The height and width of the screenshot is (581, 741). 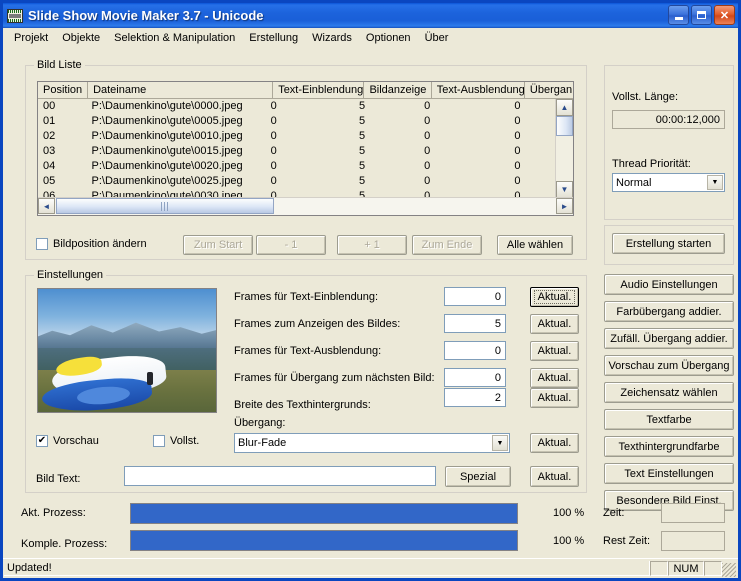 I want to click on breite-texthintergrund-input: 2, so click(x=475, y=397).